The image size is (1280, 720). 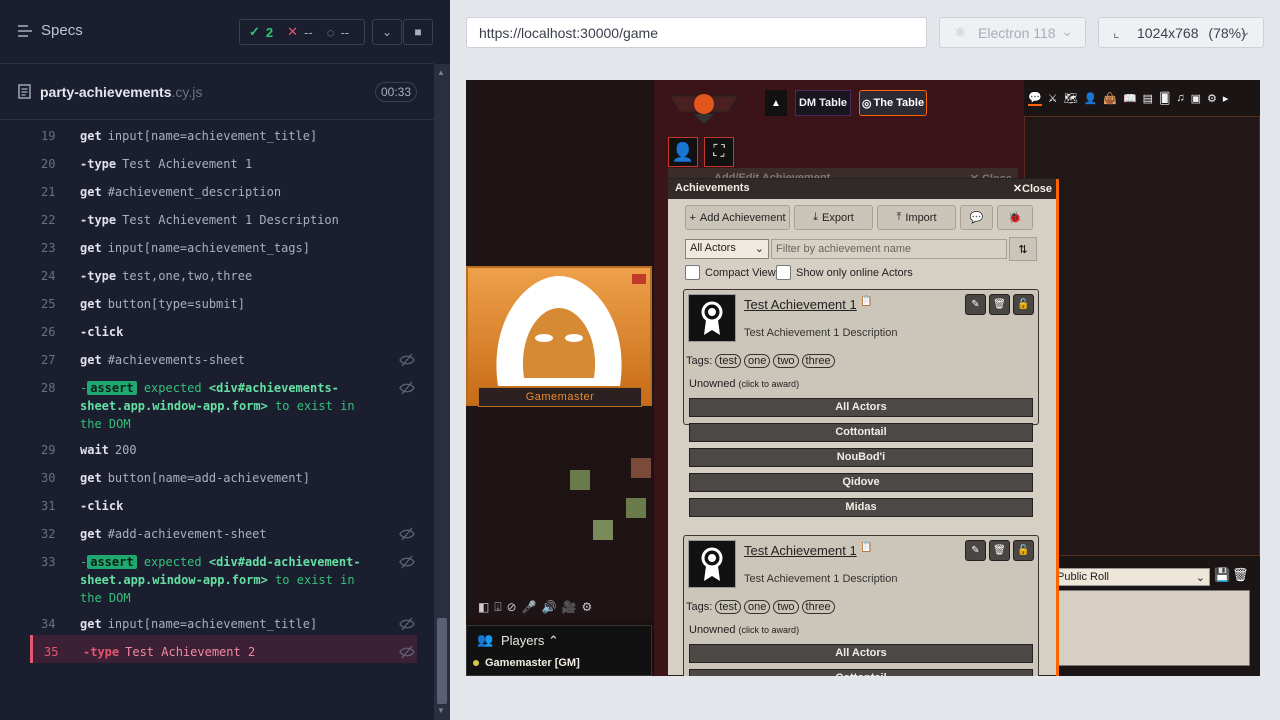 I want to click on online-only-checkbox, so click(x=783, y=272).